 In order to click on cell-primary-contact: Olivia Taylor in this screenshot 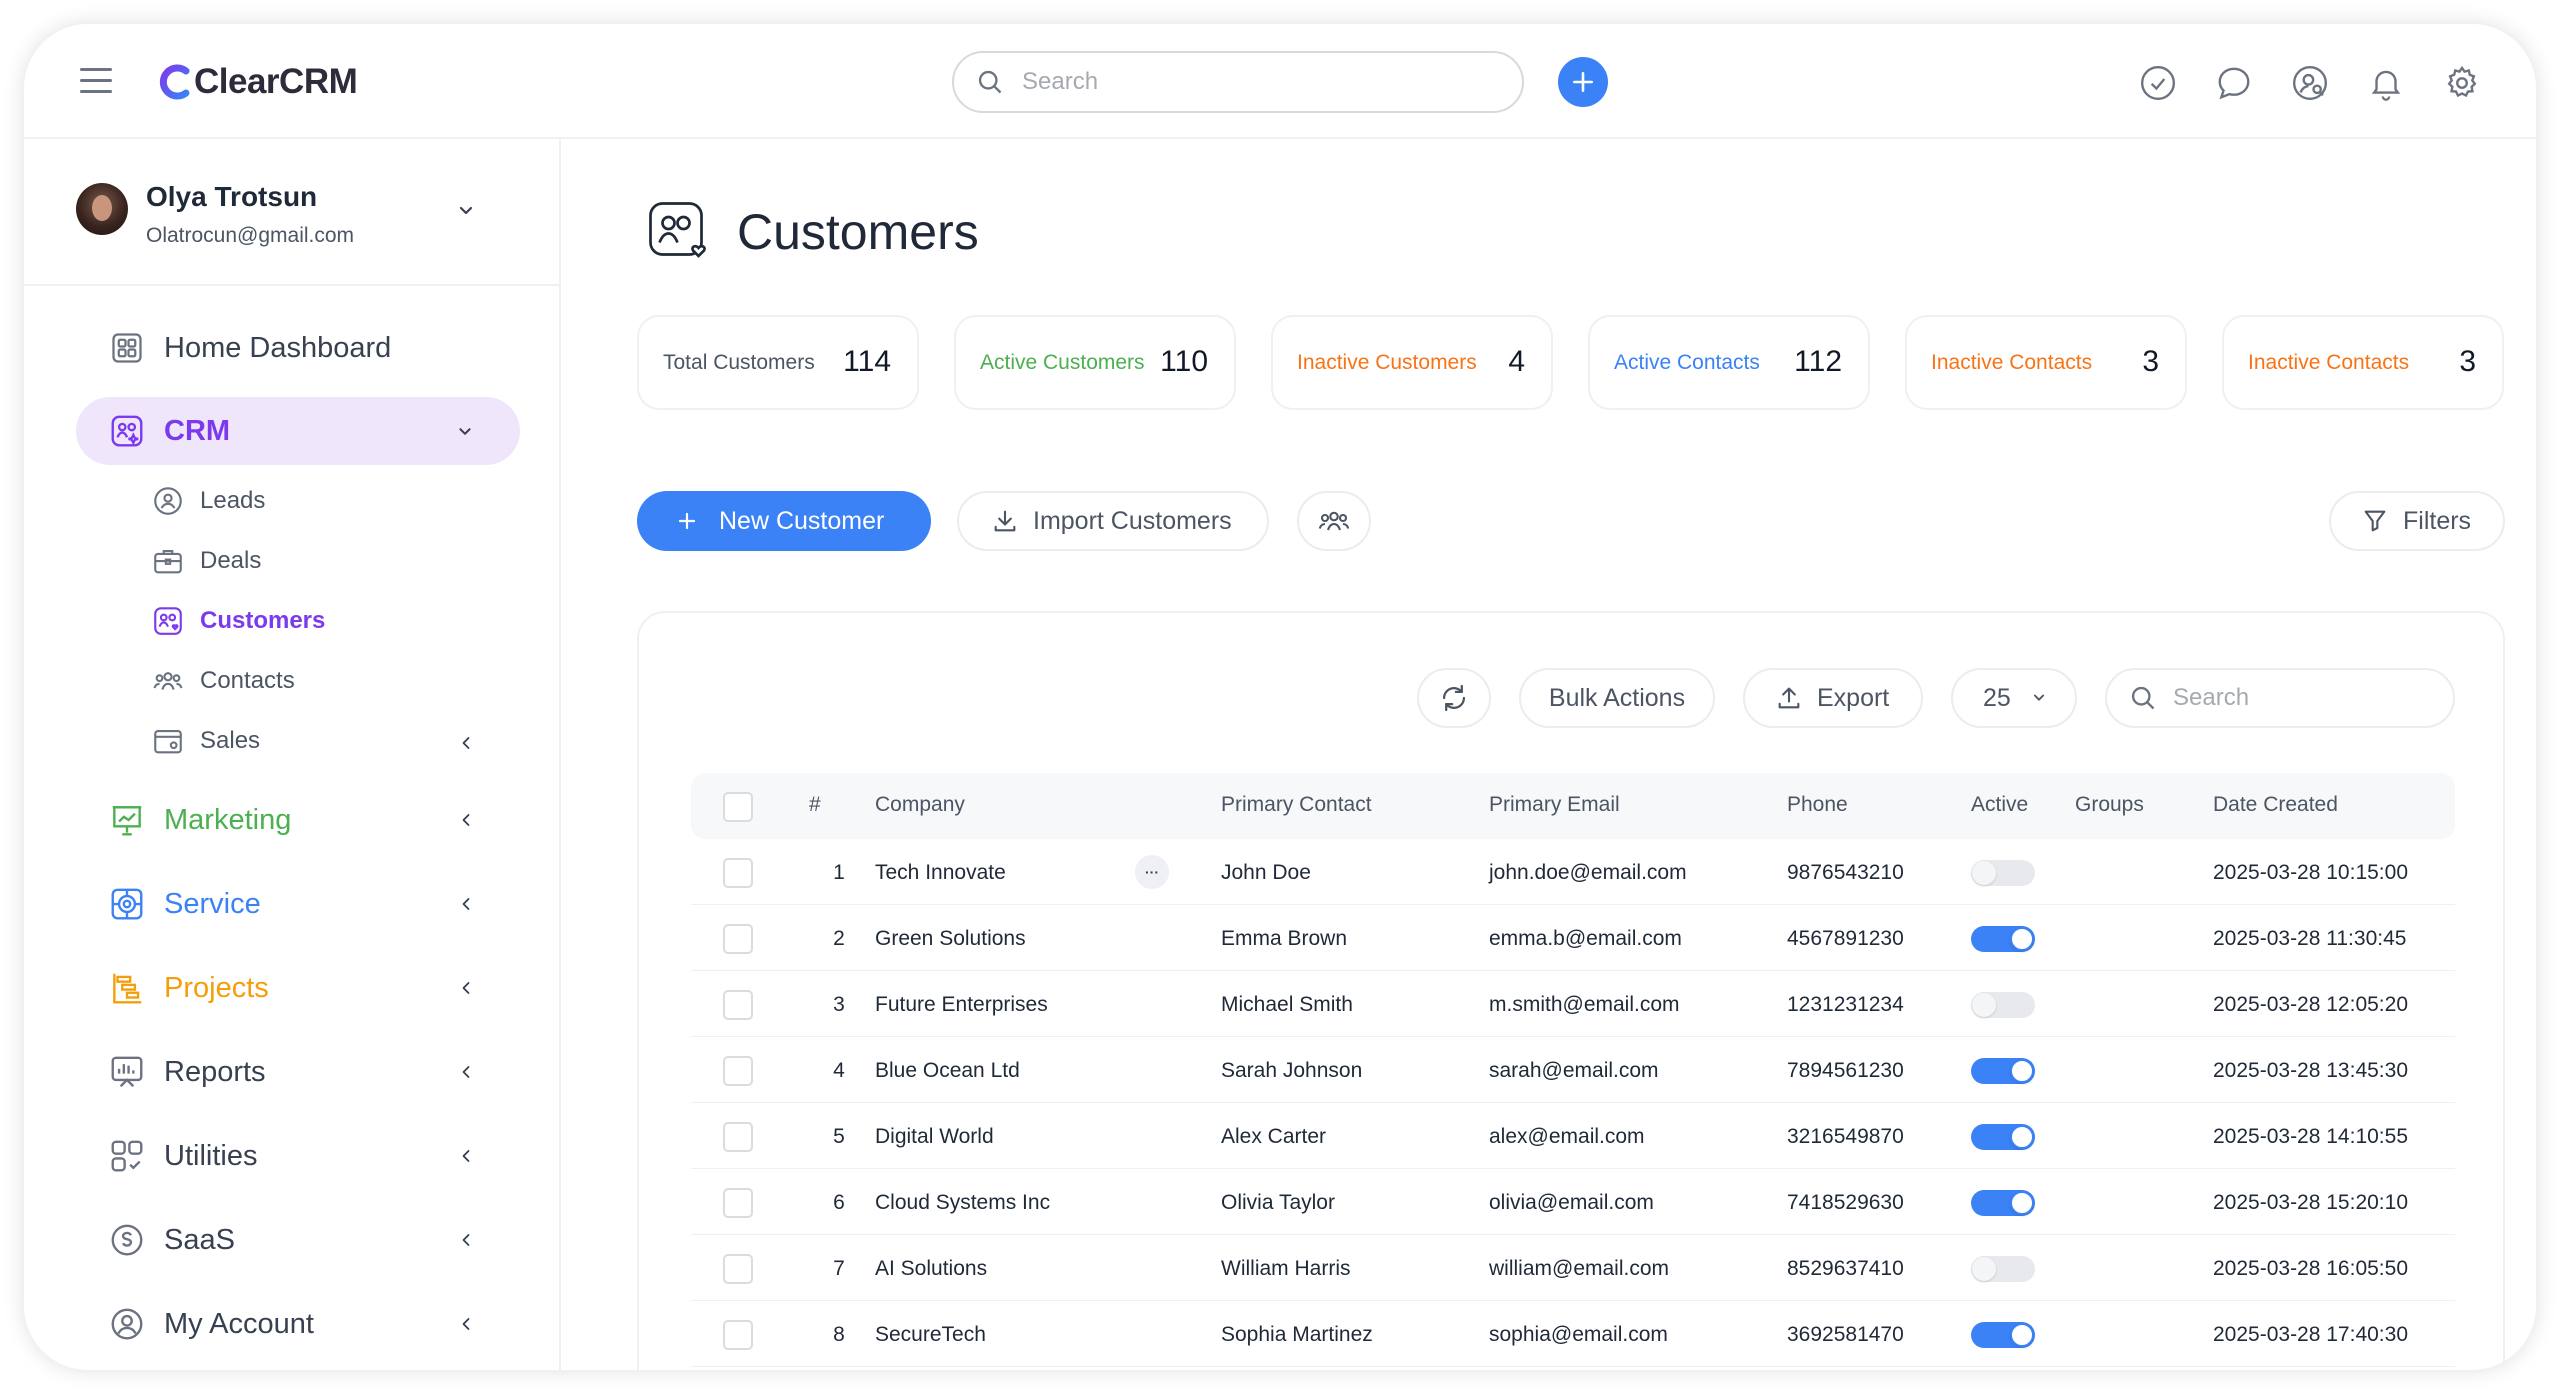, I will do `click(1278, 1202)`.